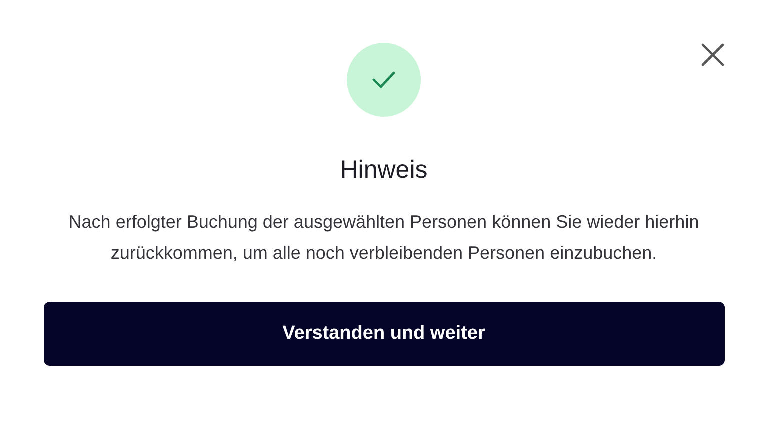 The width and height of the screenshot is (768, 445). What do you see at coordinates (713, 55) in the screenshot?
I see `close-icon` at bounding box center [713, 55].